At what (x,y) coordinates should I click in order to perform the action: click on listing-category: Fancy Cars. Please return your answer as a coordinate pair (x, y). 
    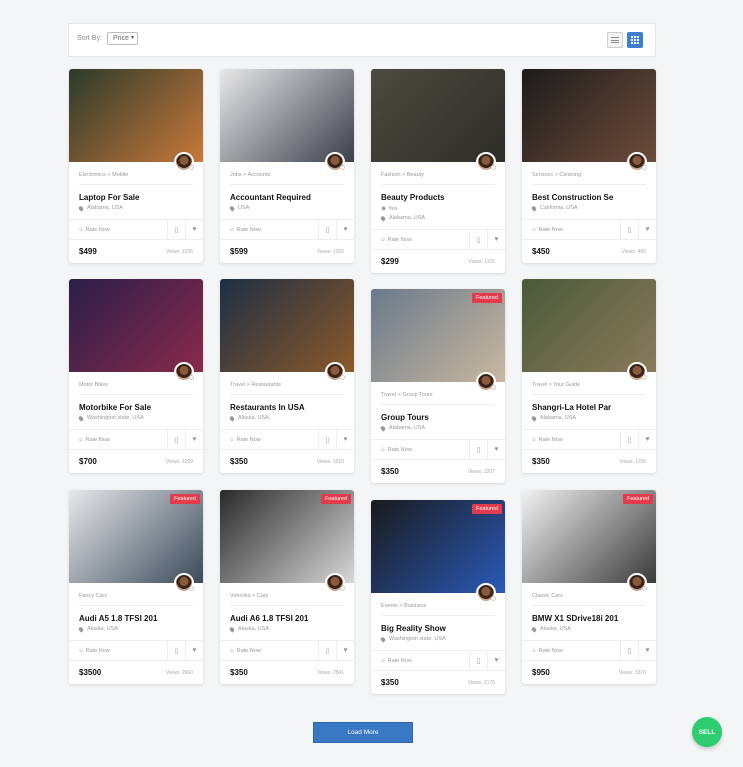
    Looking at the image, I should click on (136, 599).